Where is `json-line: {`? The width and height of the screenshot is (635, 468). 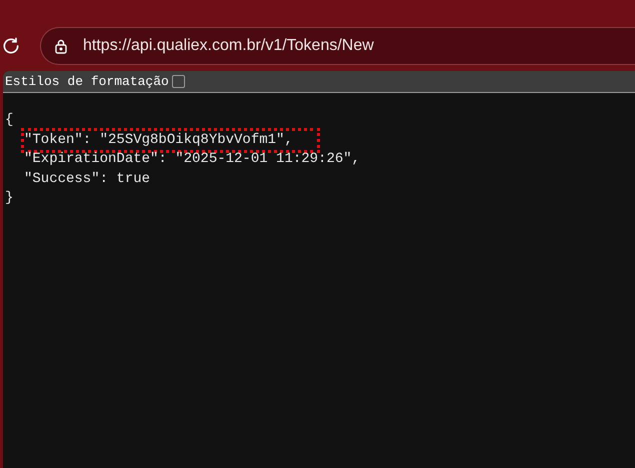
json-line: { is located at coordinates (9, 120).